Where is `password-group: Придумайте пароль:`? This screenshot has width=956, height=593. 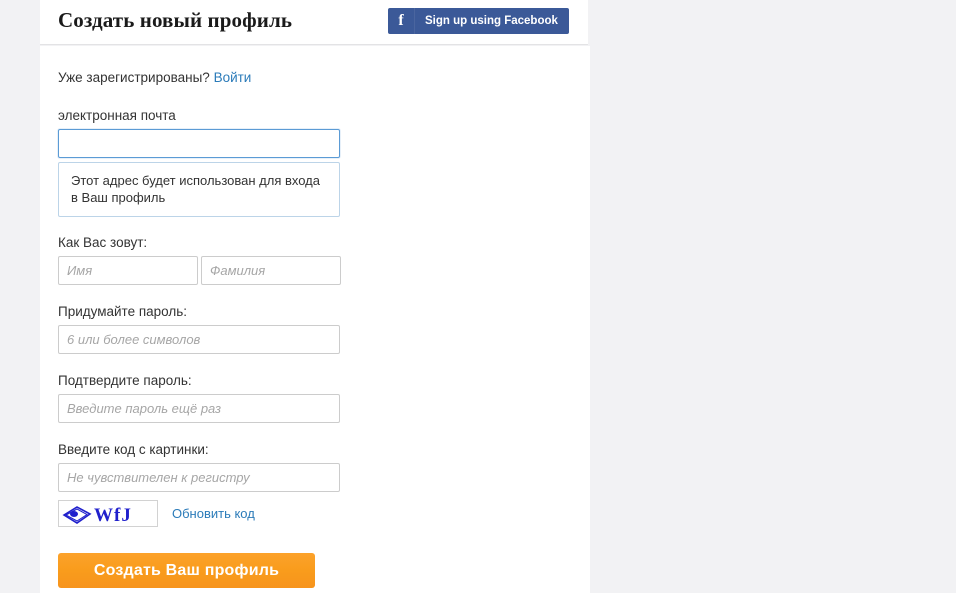 password-group: Придумайте пароль: is located at coordinates (258, 329).